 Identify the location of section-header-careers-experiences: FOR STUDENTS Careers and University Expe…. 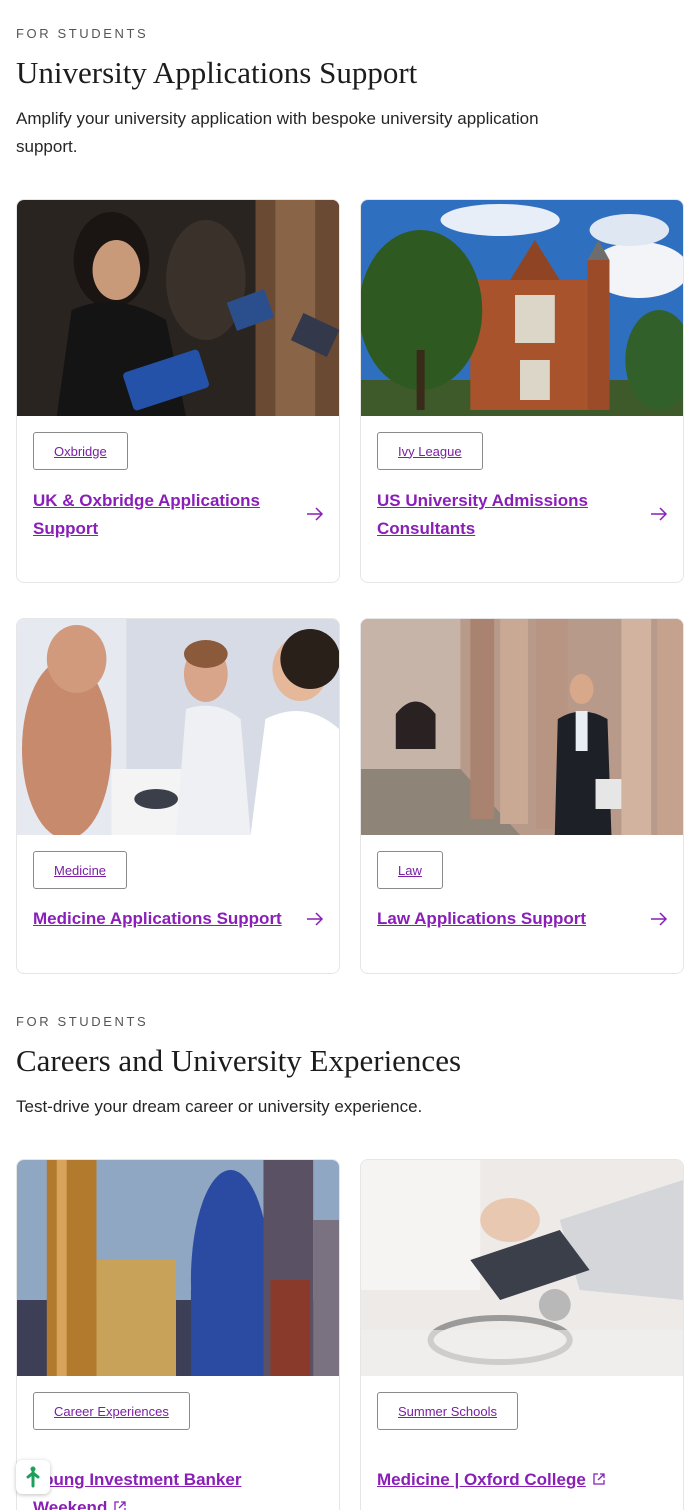
(350, 1067).